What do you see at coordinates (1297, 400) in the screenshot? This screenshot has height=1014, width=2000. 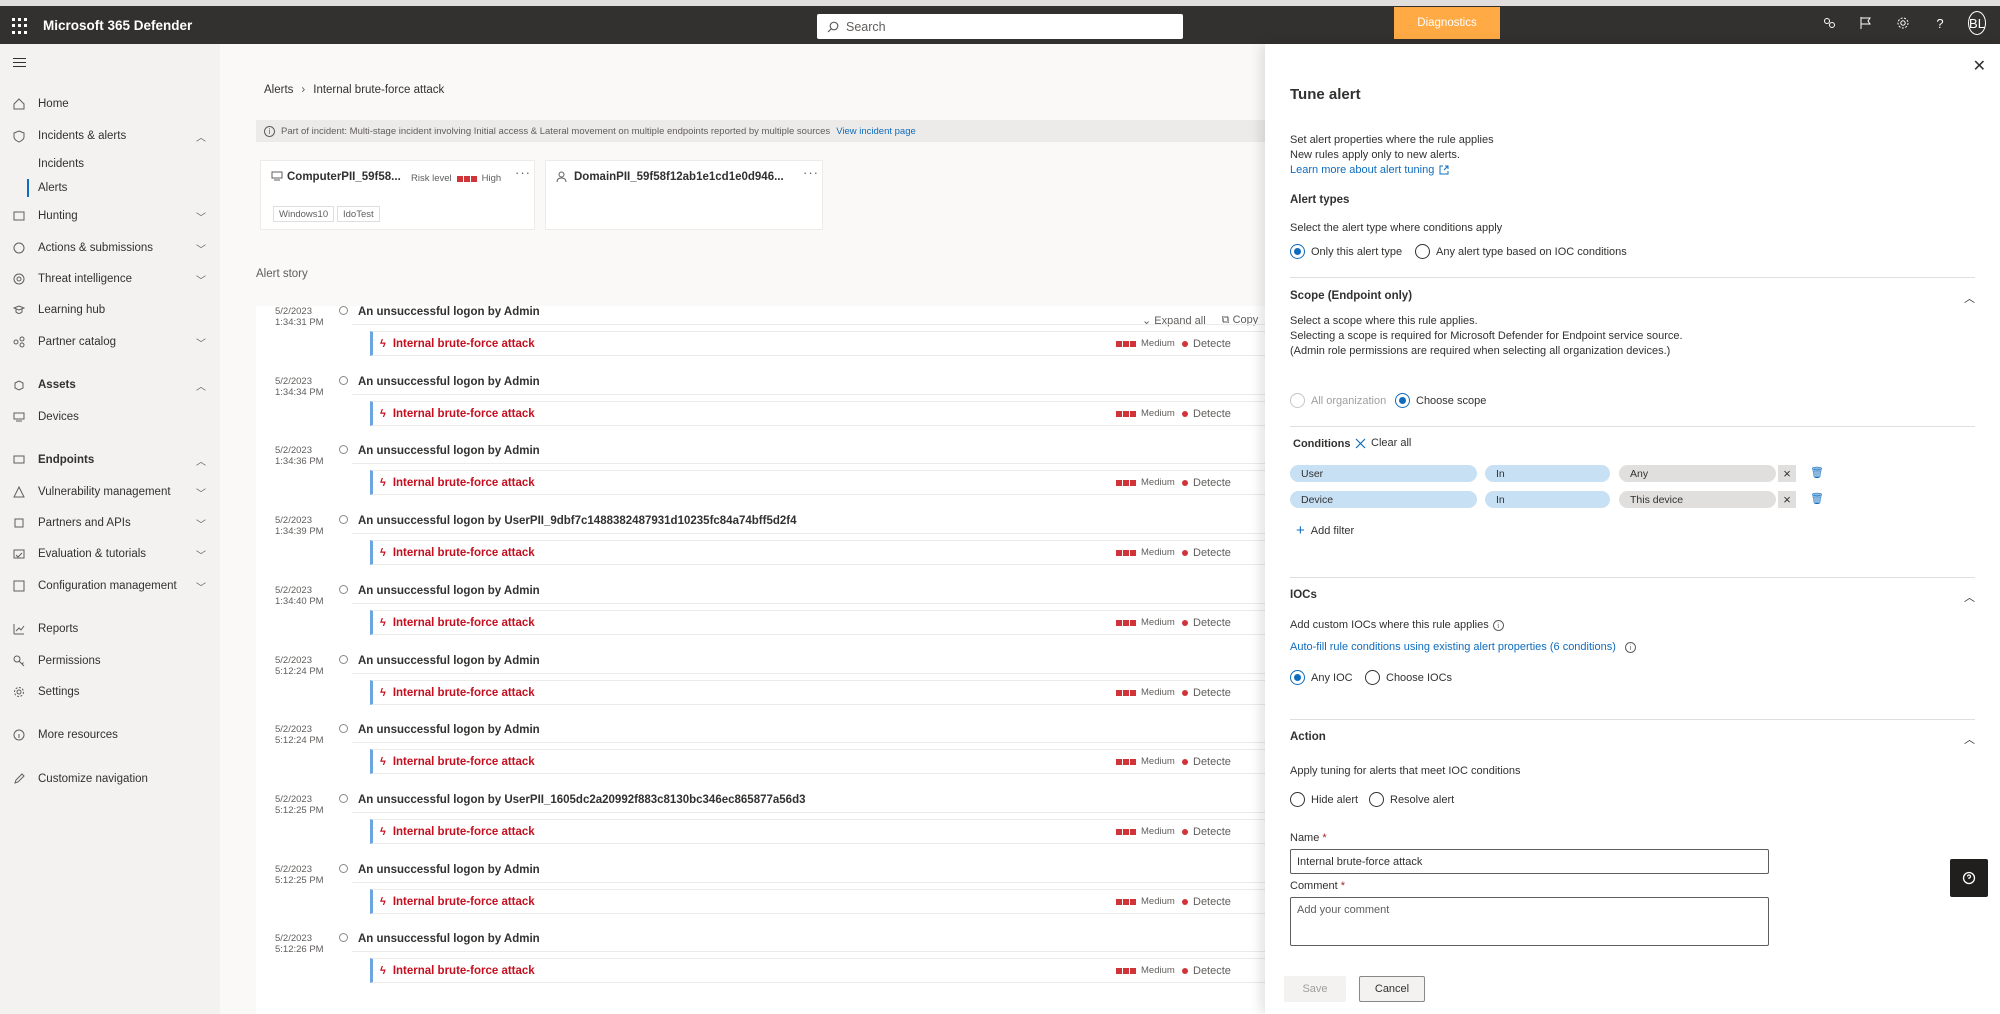 I see `radio-button-disabled` at bounding box center [1297, 400].